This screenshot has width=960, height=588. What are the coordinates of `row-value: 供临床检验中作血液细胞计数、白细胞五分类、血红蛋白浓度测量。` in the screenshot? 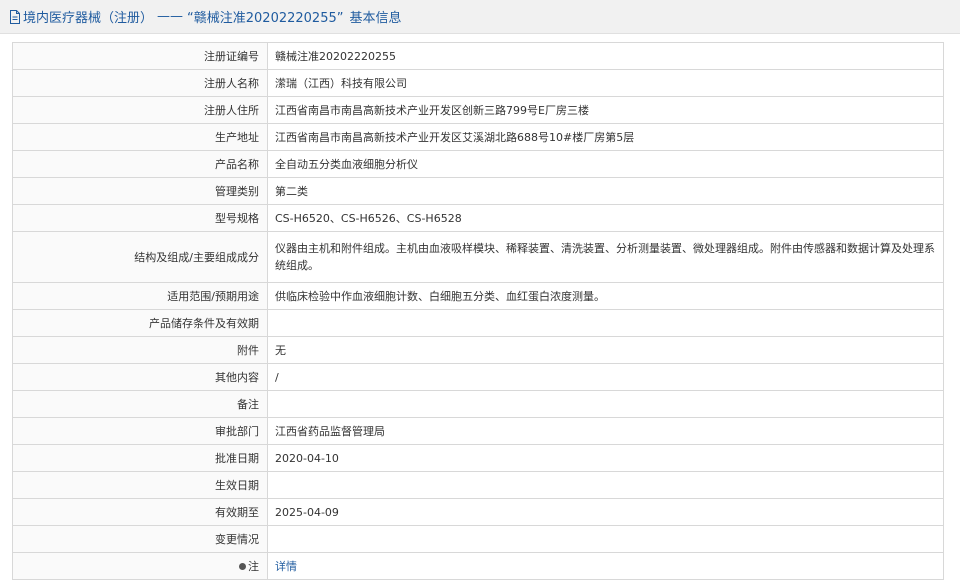 It's located at (605, 296).